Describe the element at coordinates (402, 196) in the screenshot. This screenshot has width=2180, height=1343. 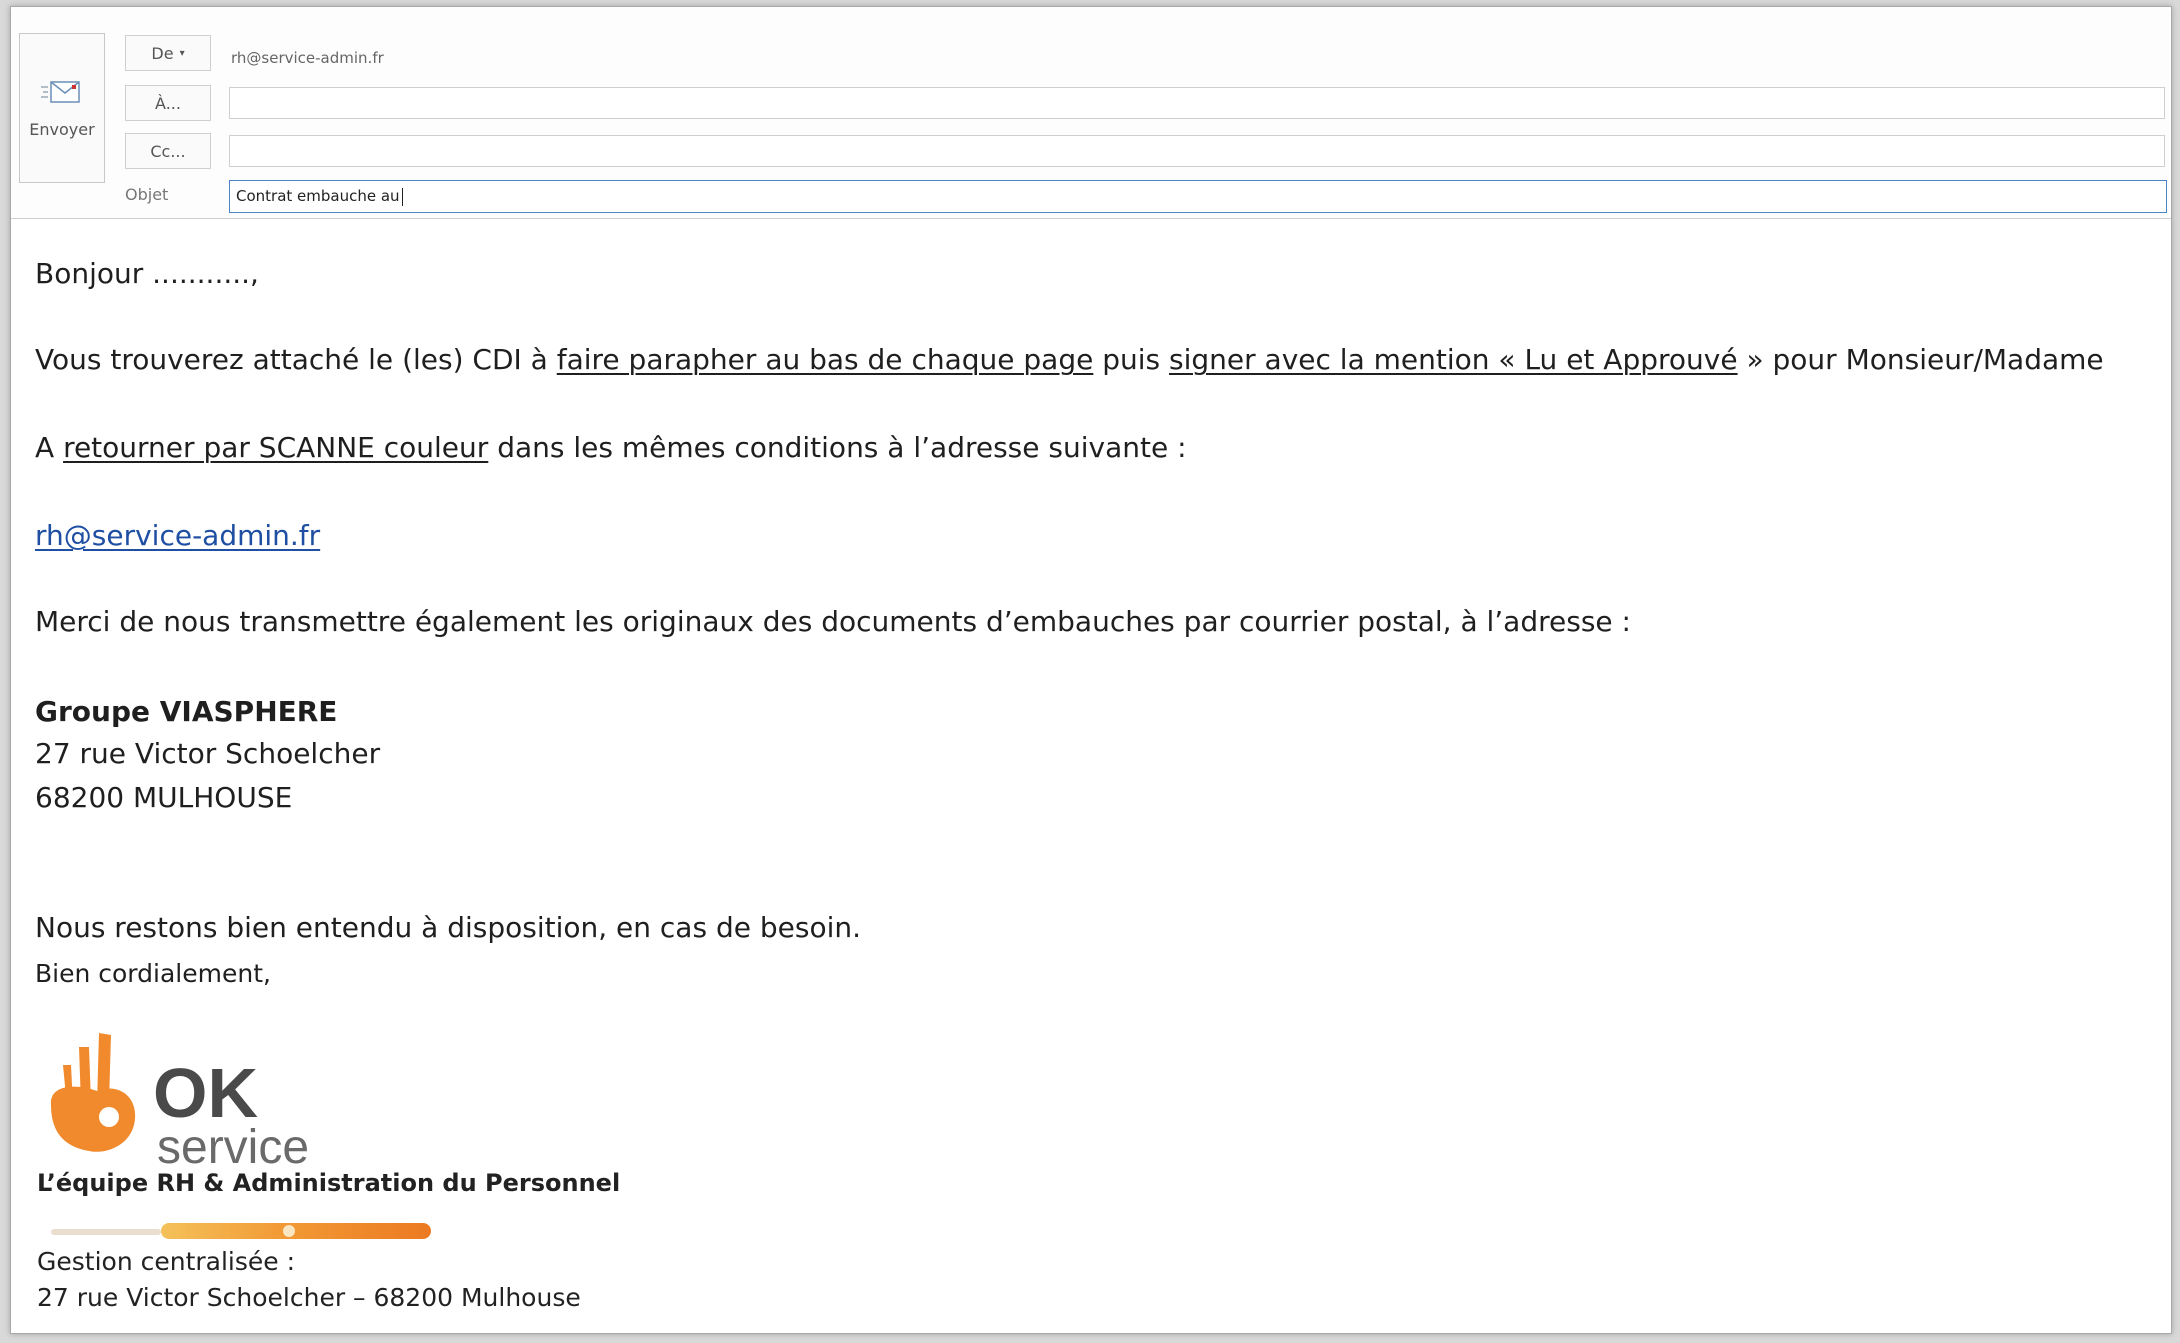
I see `text-cursor` at that location.